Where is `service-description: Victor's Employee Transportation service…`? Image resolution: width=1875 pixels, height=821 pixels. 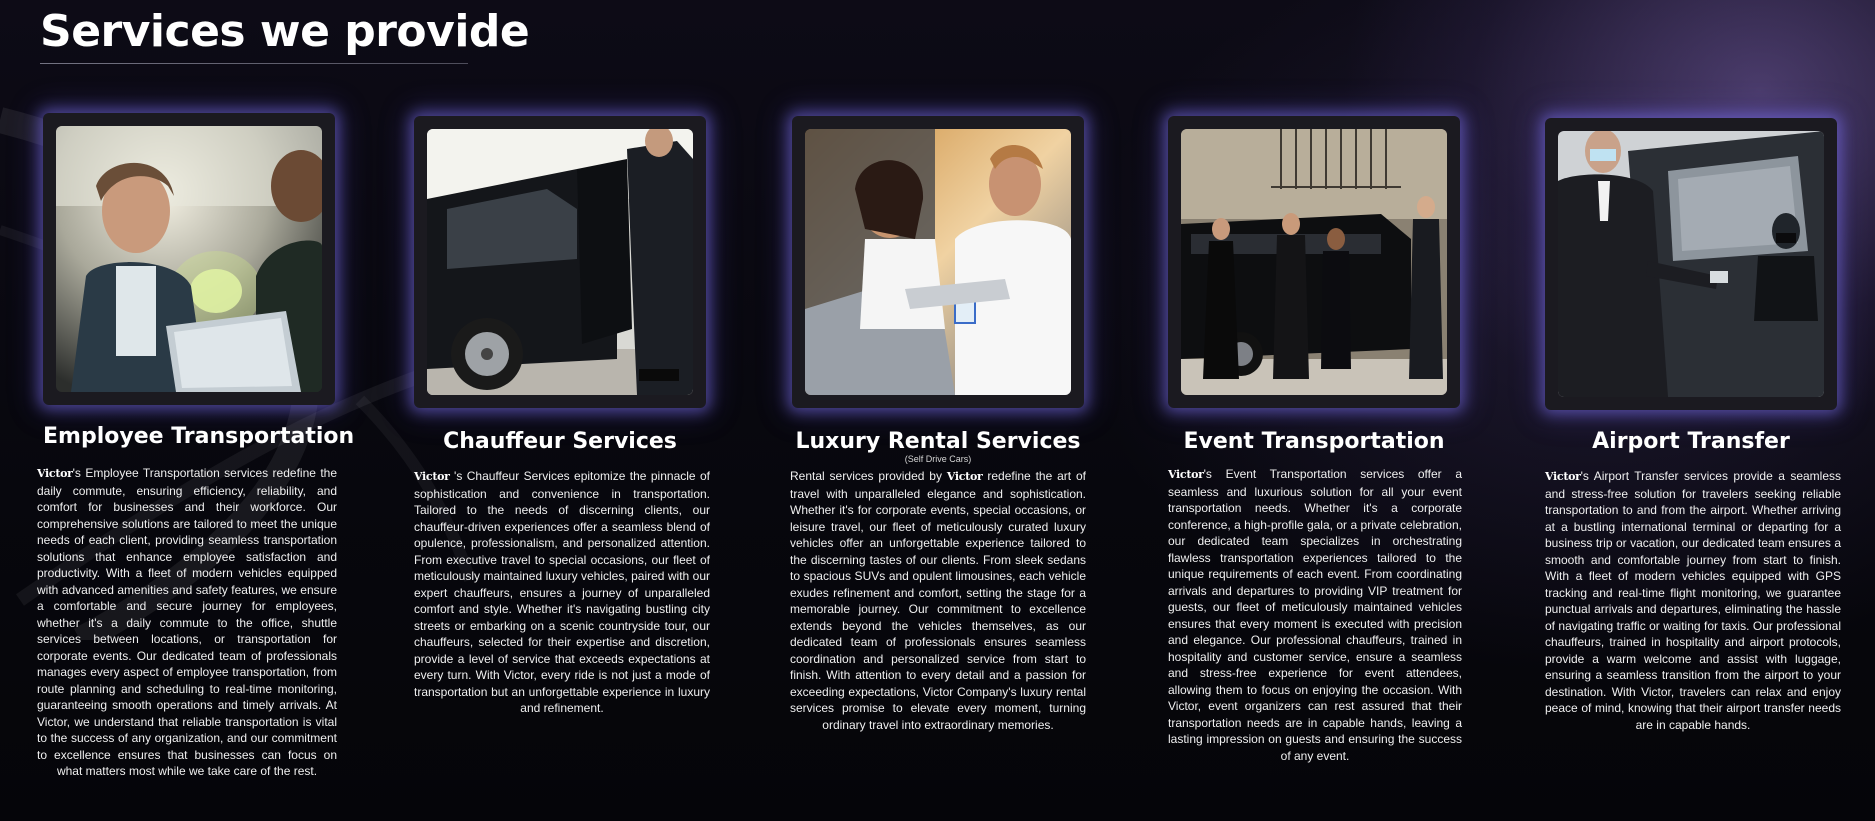
service-description: Victor's Employee Transportation service… is located at coordinates (187, 622).